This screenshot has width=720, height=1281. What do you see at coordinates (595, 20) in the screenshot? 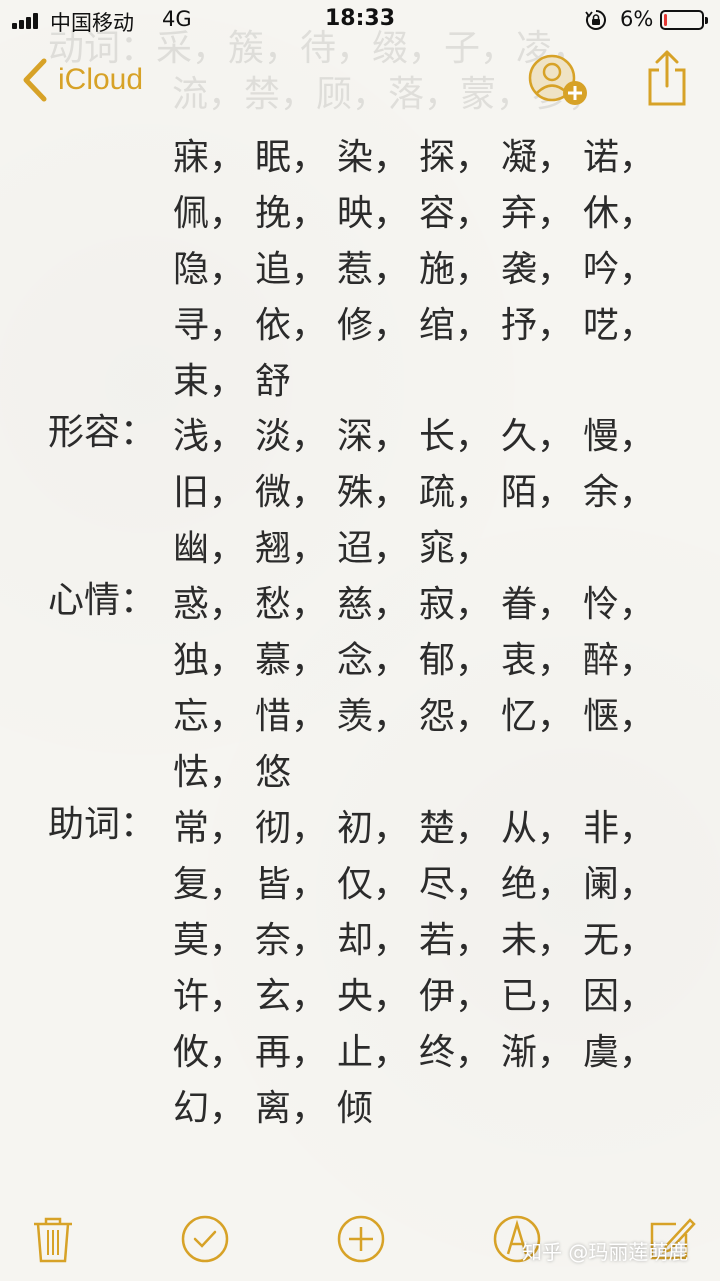
I see `rotation-lock-icon` at bounding box center [595, 20].